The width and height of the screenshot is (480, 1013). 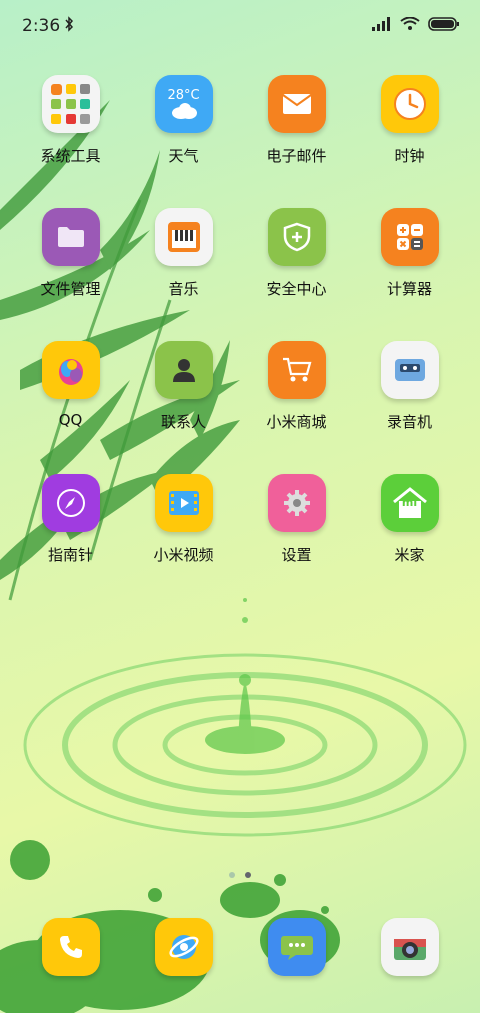 I want to click on app-label: 联系人, so click(x=183, y=422).